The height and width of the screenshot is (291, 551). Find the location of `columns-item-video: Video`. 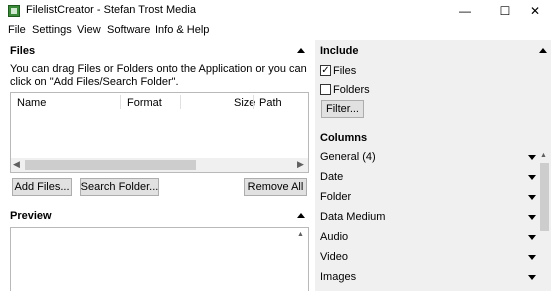

columns-item-video: Video is located at coordinates (334, 257).